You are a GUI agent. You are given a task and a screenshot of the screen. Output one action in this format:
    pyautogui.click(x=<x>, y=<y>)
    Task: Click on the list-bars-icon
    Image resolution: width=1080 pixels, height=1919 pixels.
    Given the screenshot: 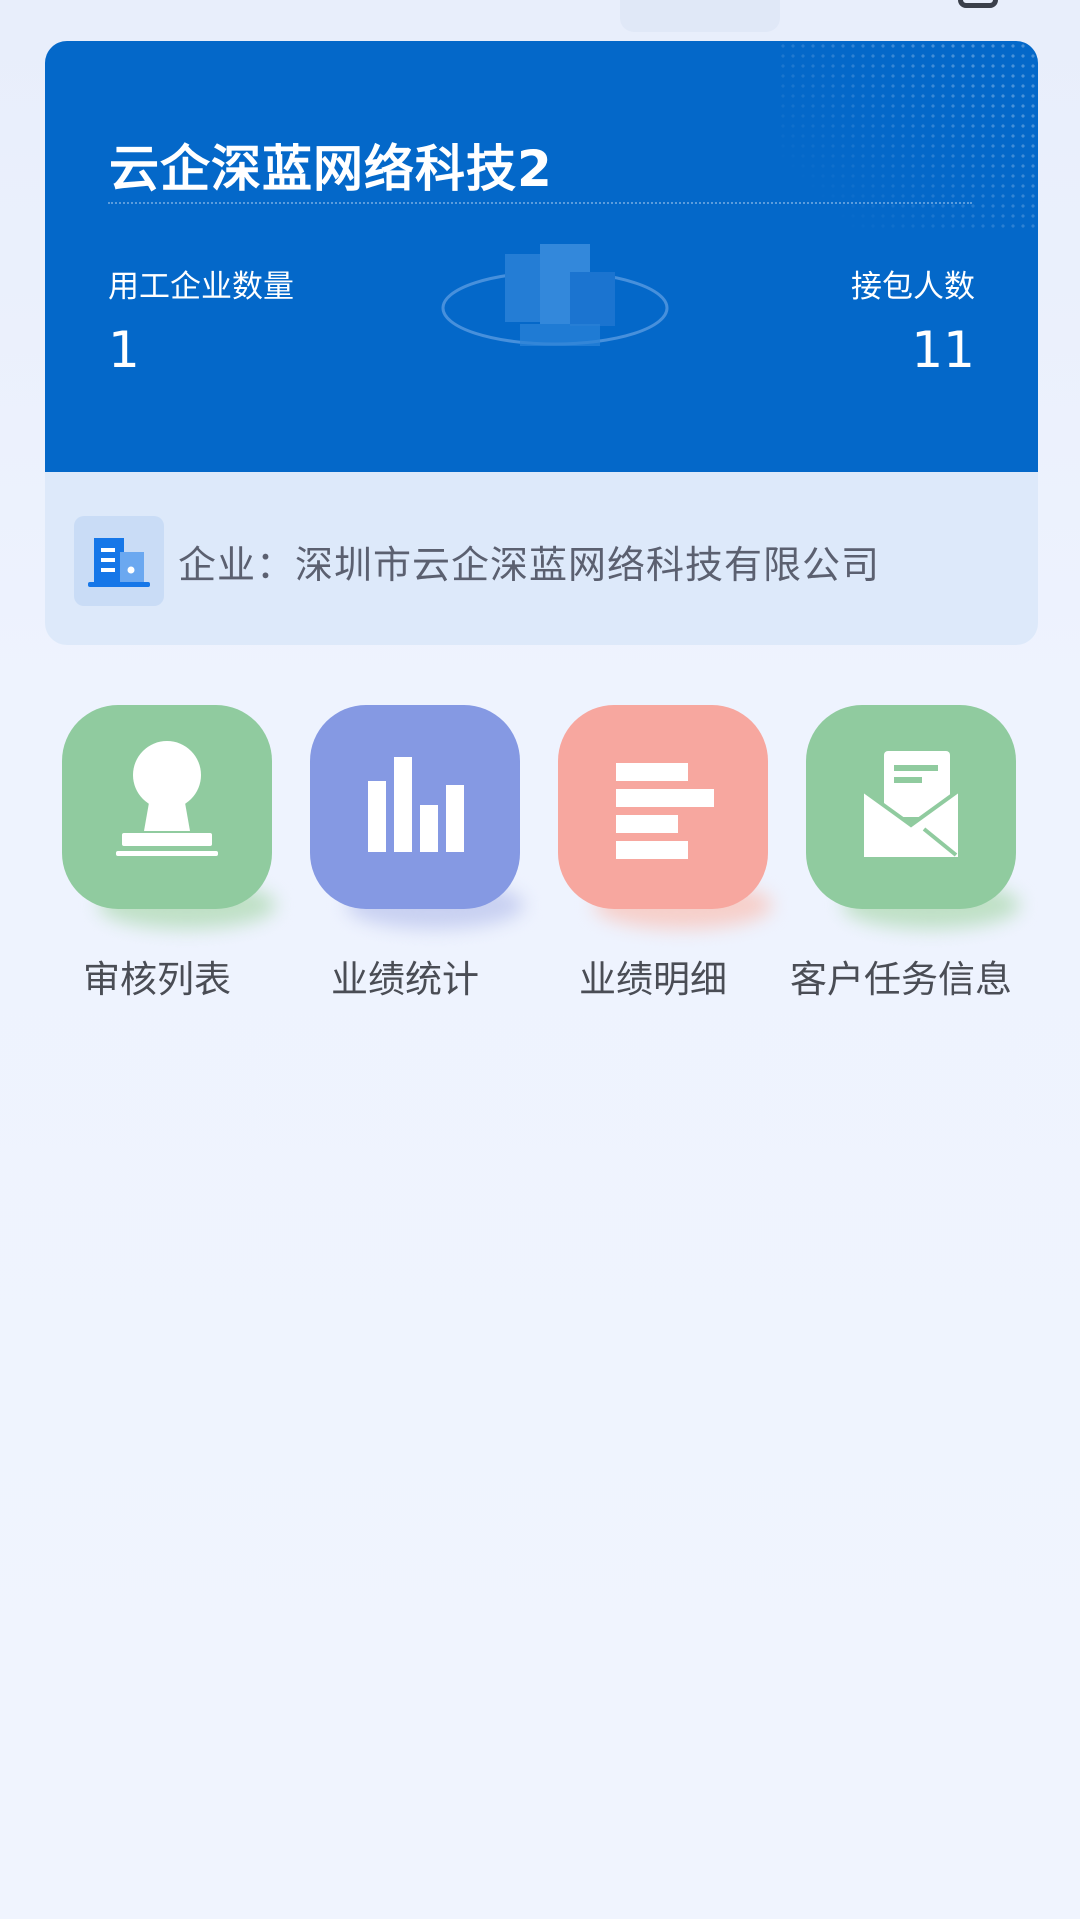 What is the action you would take?
    pyautogui.click(x=663, y=807)
    